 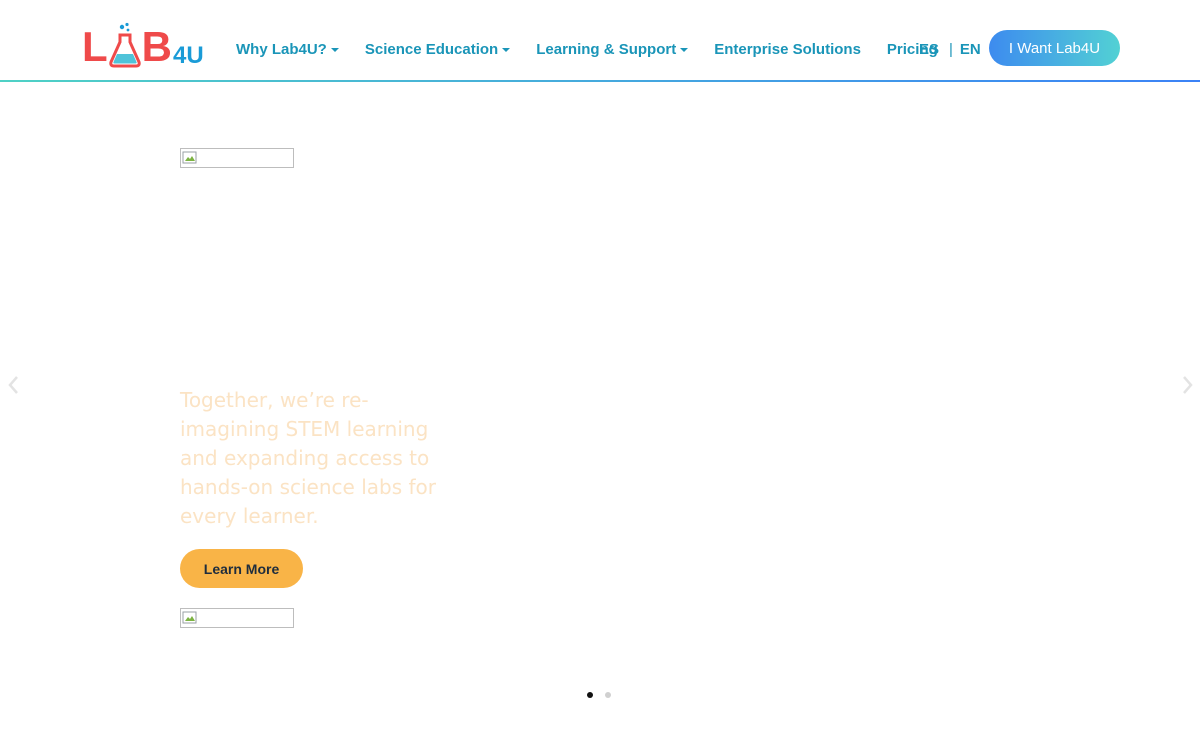 I want to click on logo-suffix: 4U, so click(x=188, y=55).